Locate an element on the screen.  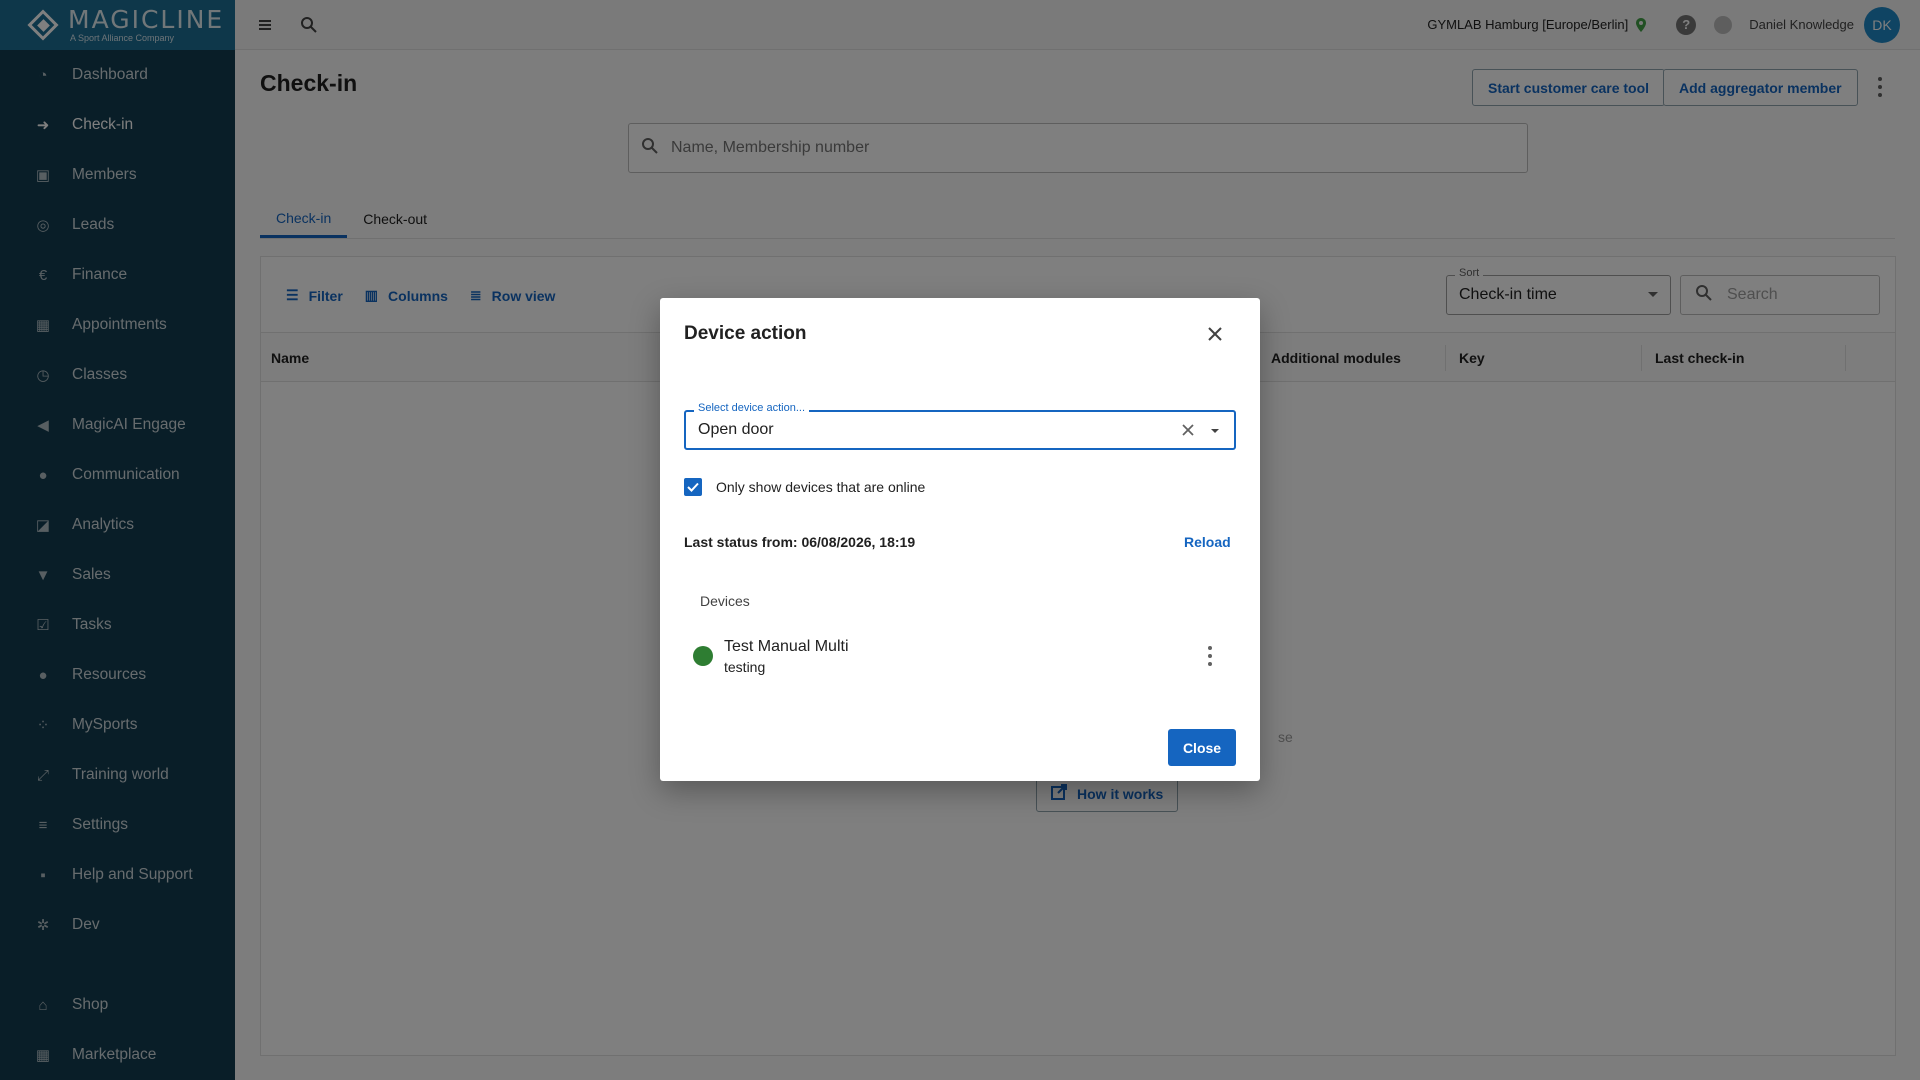
reload-button: Reload is located at coordinates (1207, 542).